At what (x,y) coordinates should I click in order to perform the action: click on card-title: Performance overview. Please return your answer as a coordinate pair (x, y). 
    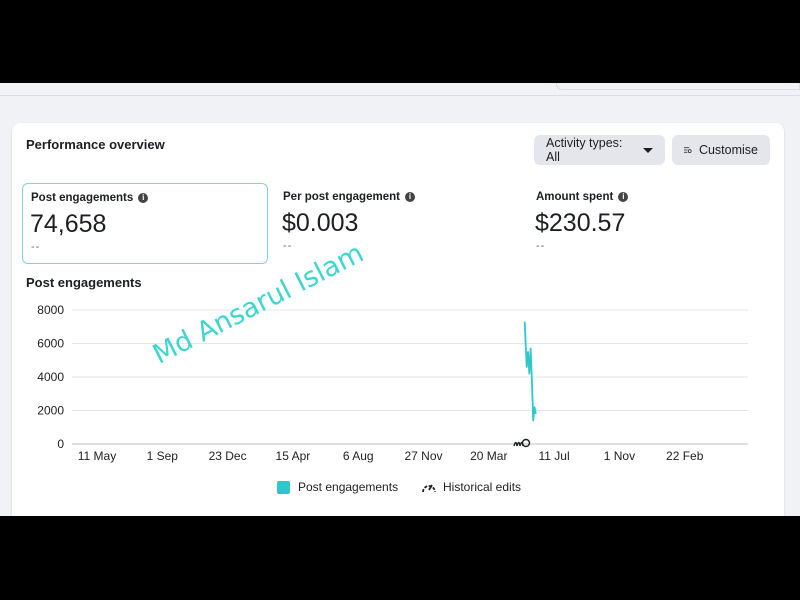
    Looking at the image, I should click on (95, 144).